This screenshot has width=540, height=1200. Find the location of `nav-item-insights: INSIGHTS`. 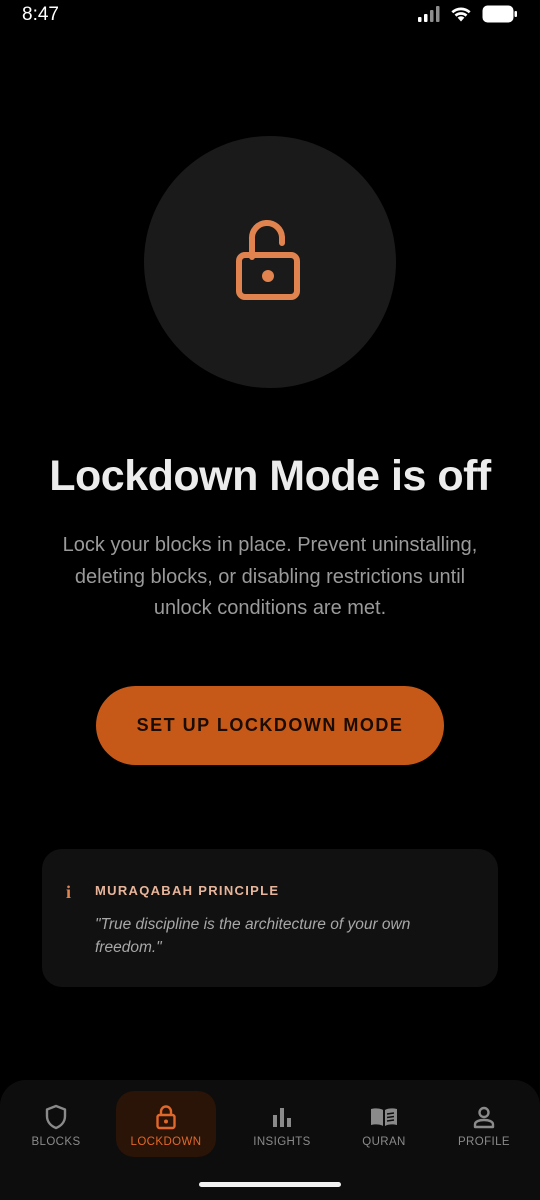

nav-item-insights: INSIGHTS is located at coordinates (282, 1124).